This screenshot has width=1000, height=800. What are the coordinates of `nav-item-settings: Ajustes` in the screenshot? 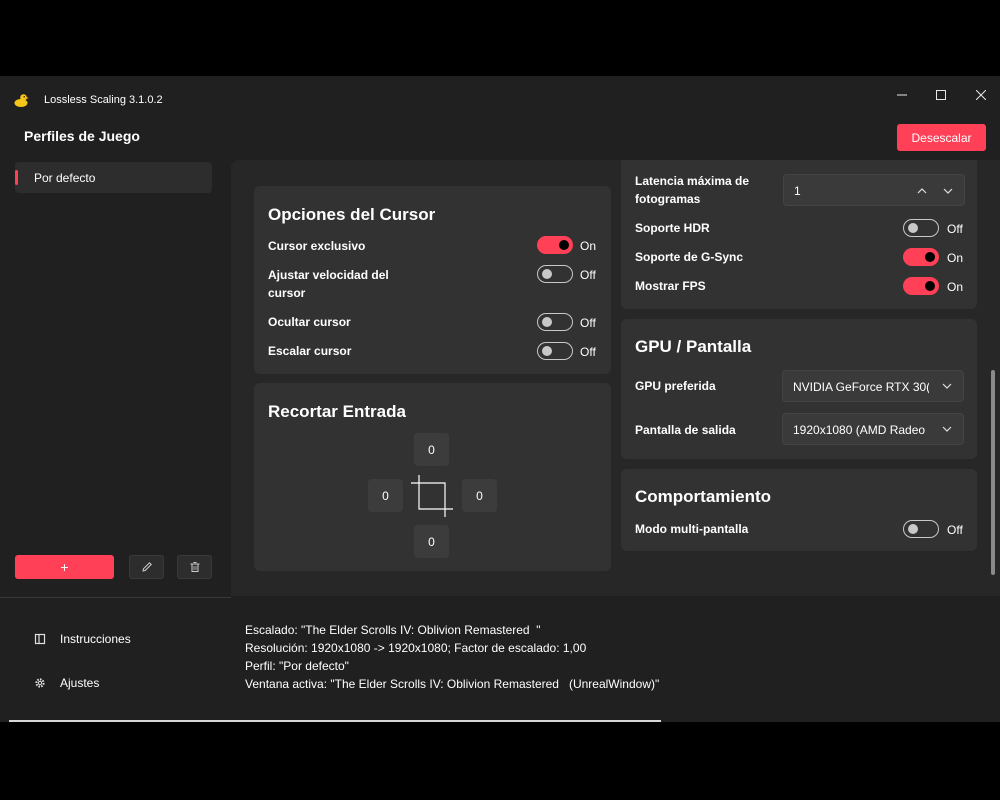 It's located at (66, 683).